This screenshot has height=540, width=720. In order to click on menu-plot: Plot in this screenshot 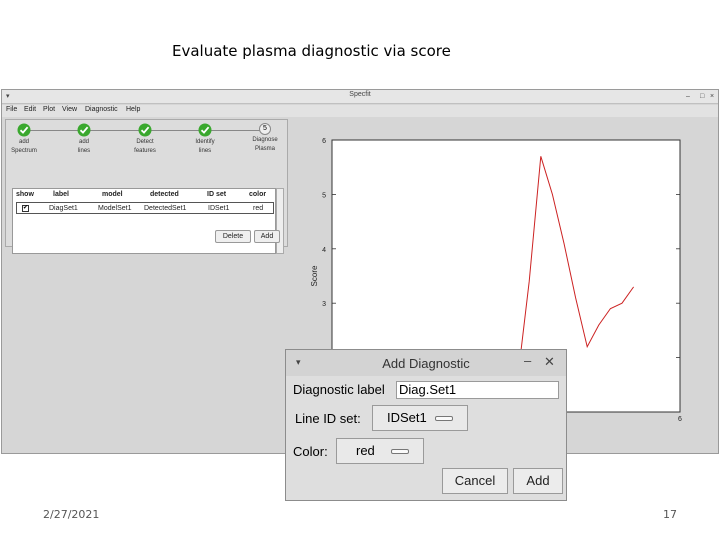, I will do `click(49, 109)`.